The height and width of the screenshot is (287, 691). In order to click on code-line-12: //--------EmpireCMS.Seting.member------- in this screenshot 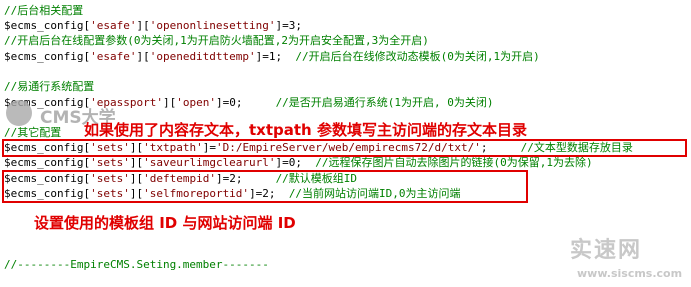, I will do `click(136, 264)`.